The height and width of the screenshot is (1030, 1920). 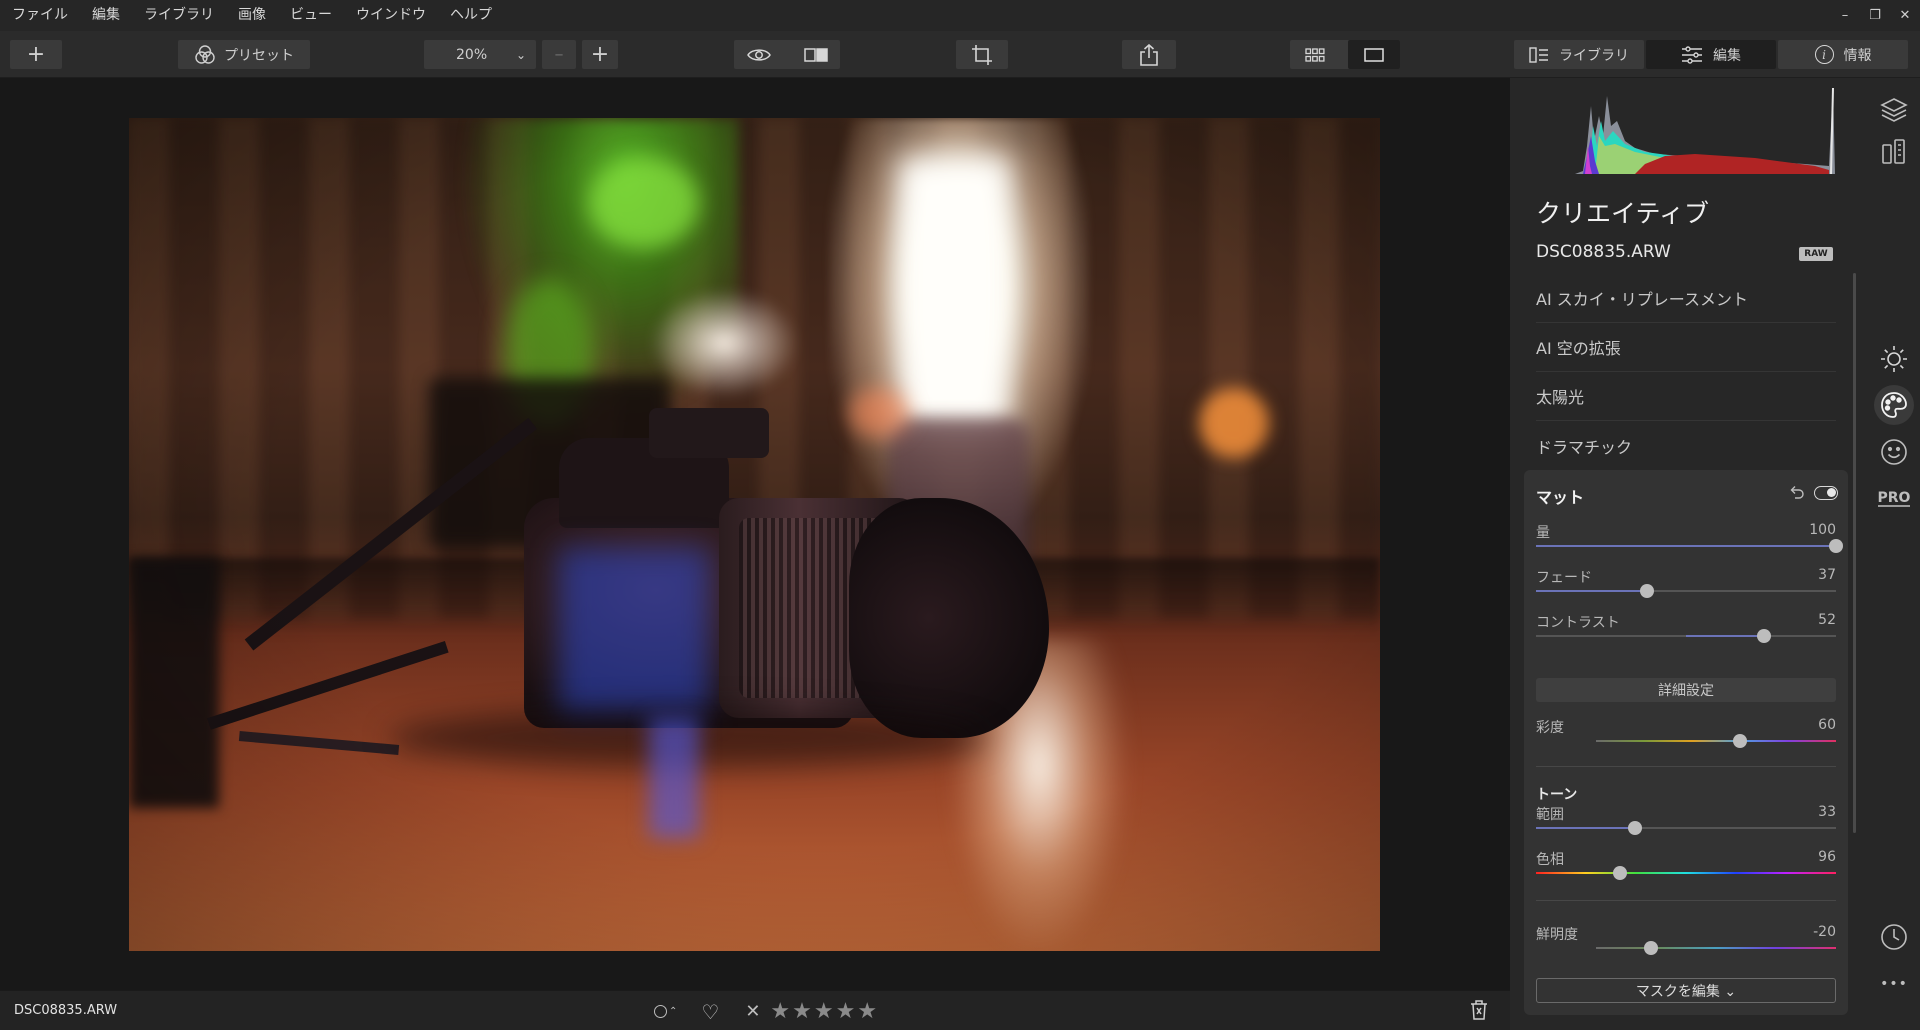 I want to click on share-button, so click(x=1149, y=54).